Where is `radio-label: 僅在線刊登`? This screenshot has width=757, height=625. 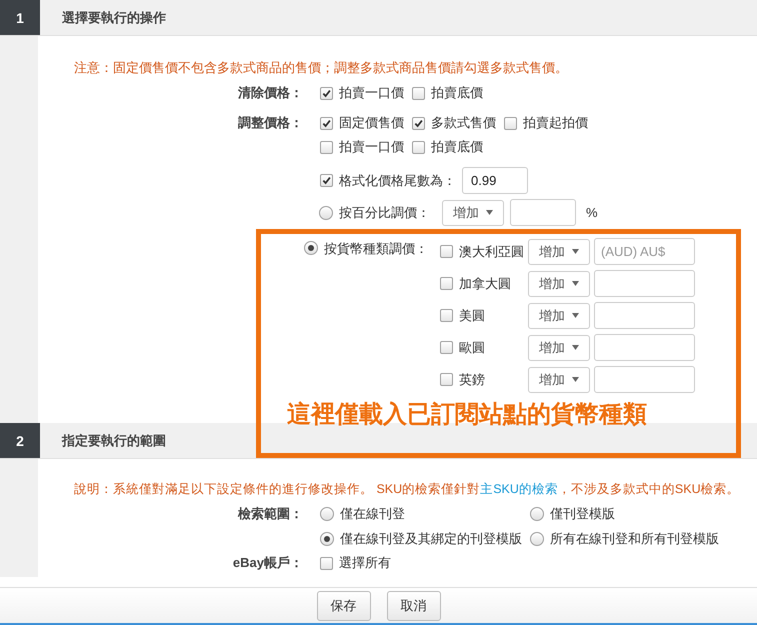
radio-label: 僅在線刊登 is located at coordinates (372, 514).